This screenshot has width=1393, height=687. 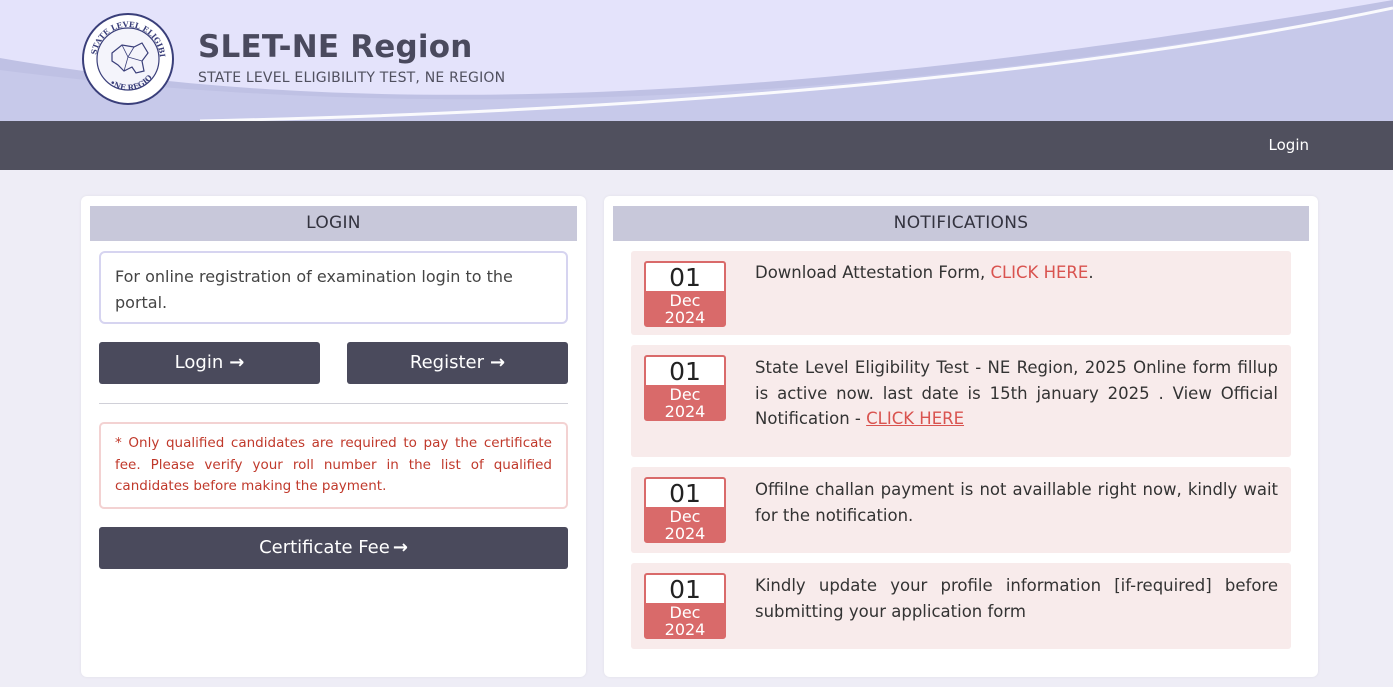 What do you see at coordinates (696, 145) in the screenshot?
I see `top-navbar: Login` at bounding box center [696, 145].